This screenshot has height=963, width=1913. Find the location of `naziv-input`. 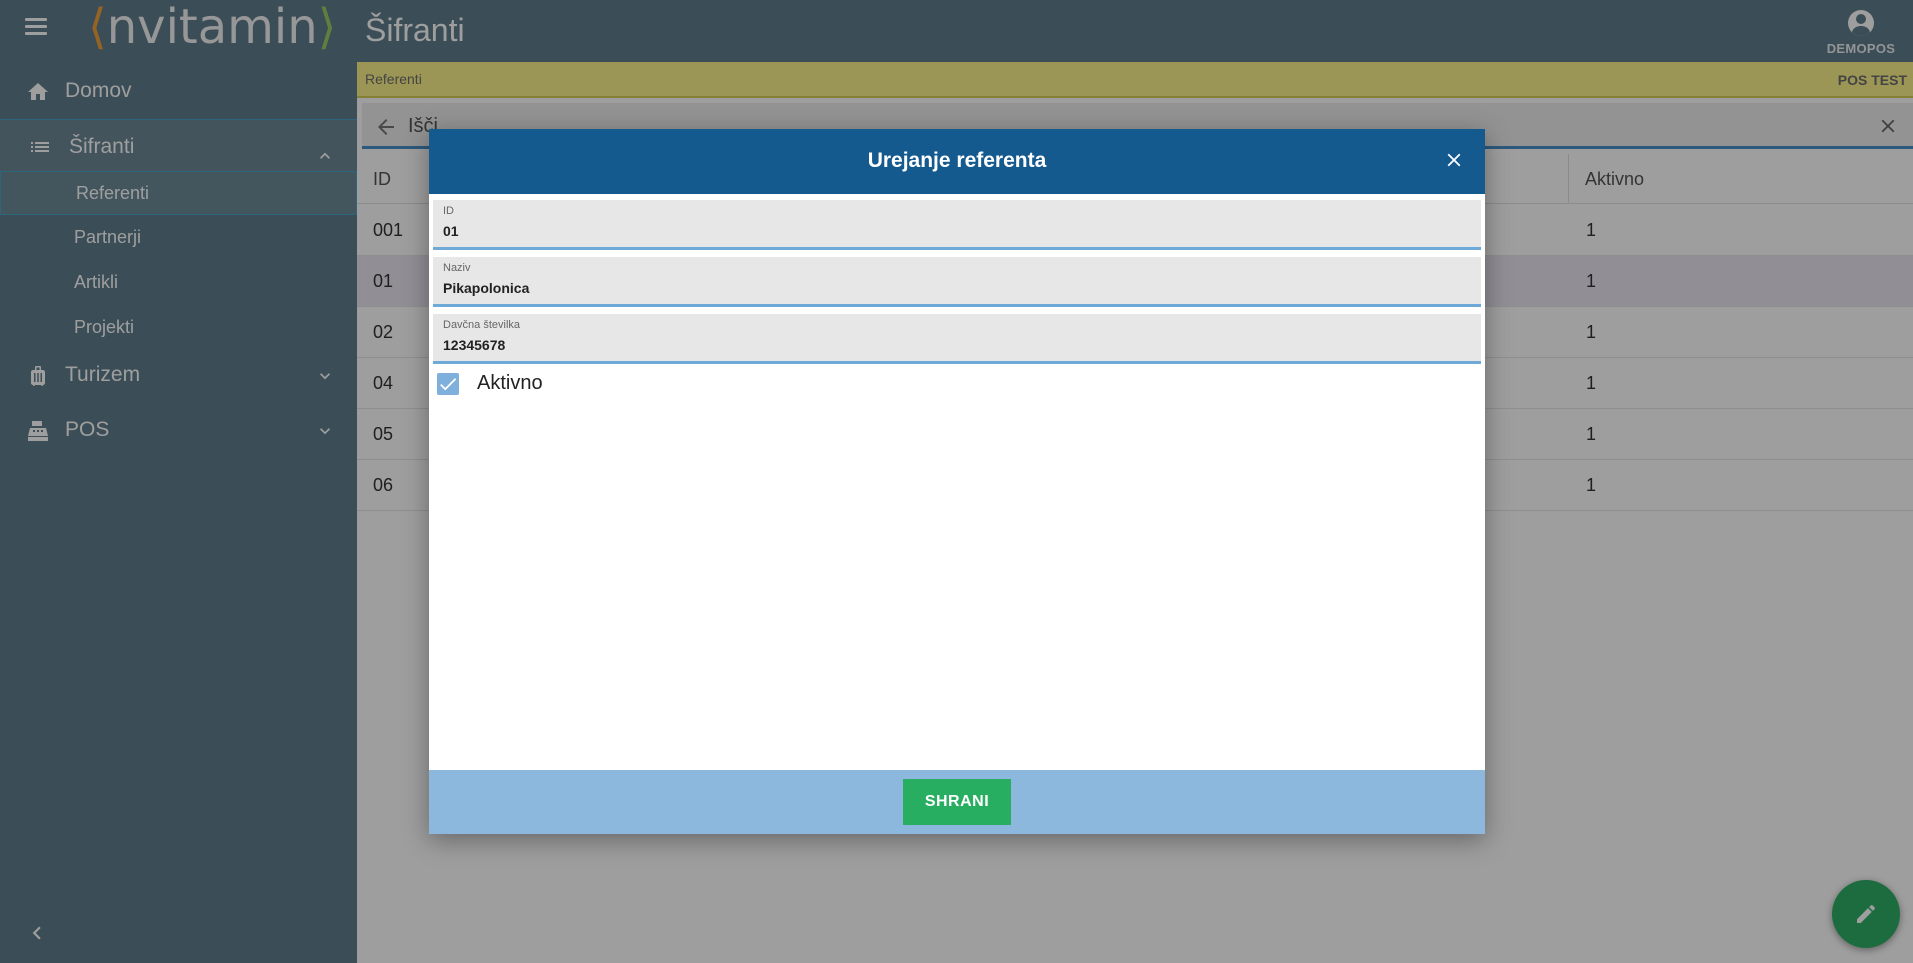

naziv-input is located at coordinates (953, 288).